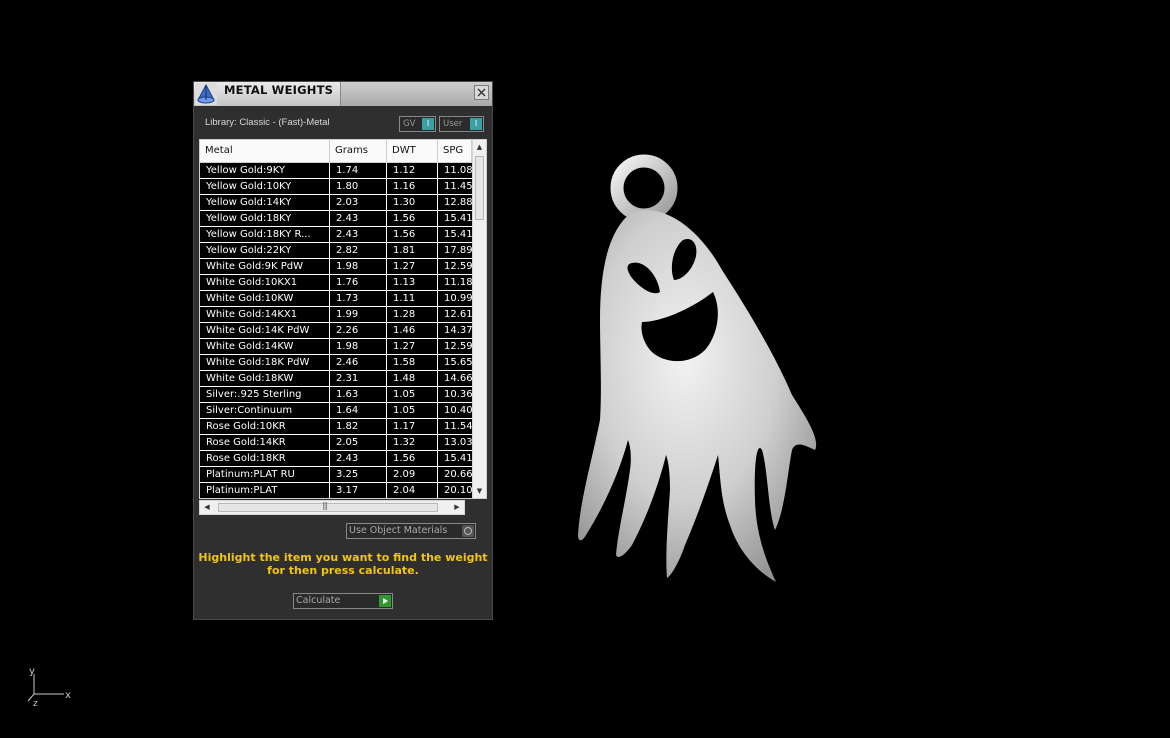 This screenshot has width=1170, height=738. Describe the element at coordinates (336, 250) in the screenshot. I see `table-row: Yellow Gold:22KY 2.82 1.81 17.89` at that location.